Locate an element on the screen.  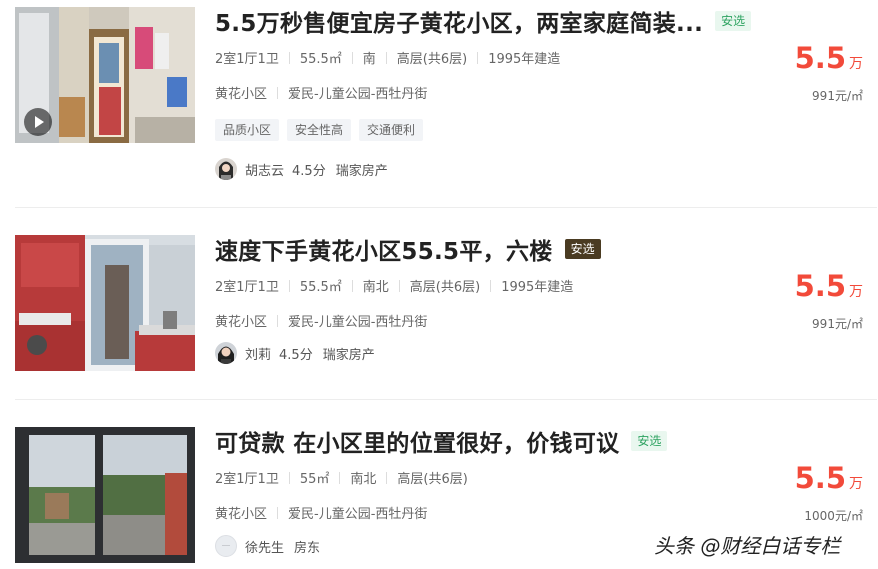
unit-price: 1000元/㎡ is located at coordinates (833, 516).